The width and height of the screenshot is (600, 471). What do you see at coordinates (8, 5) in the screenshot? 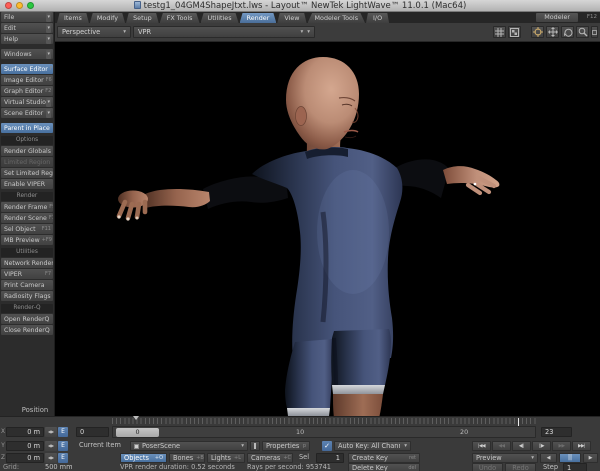
I see `close-button` at bounding box center [8, 5].